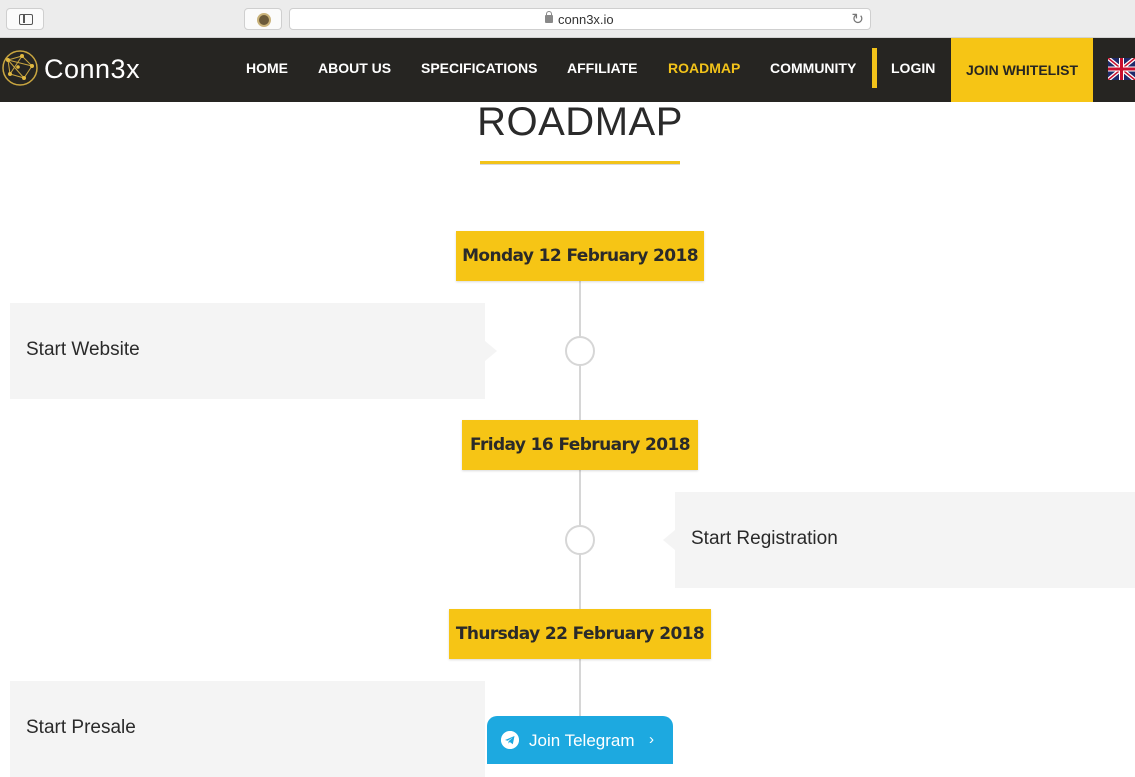  I want to click on uk-flag-icon, so click(1121, 69).